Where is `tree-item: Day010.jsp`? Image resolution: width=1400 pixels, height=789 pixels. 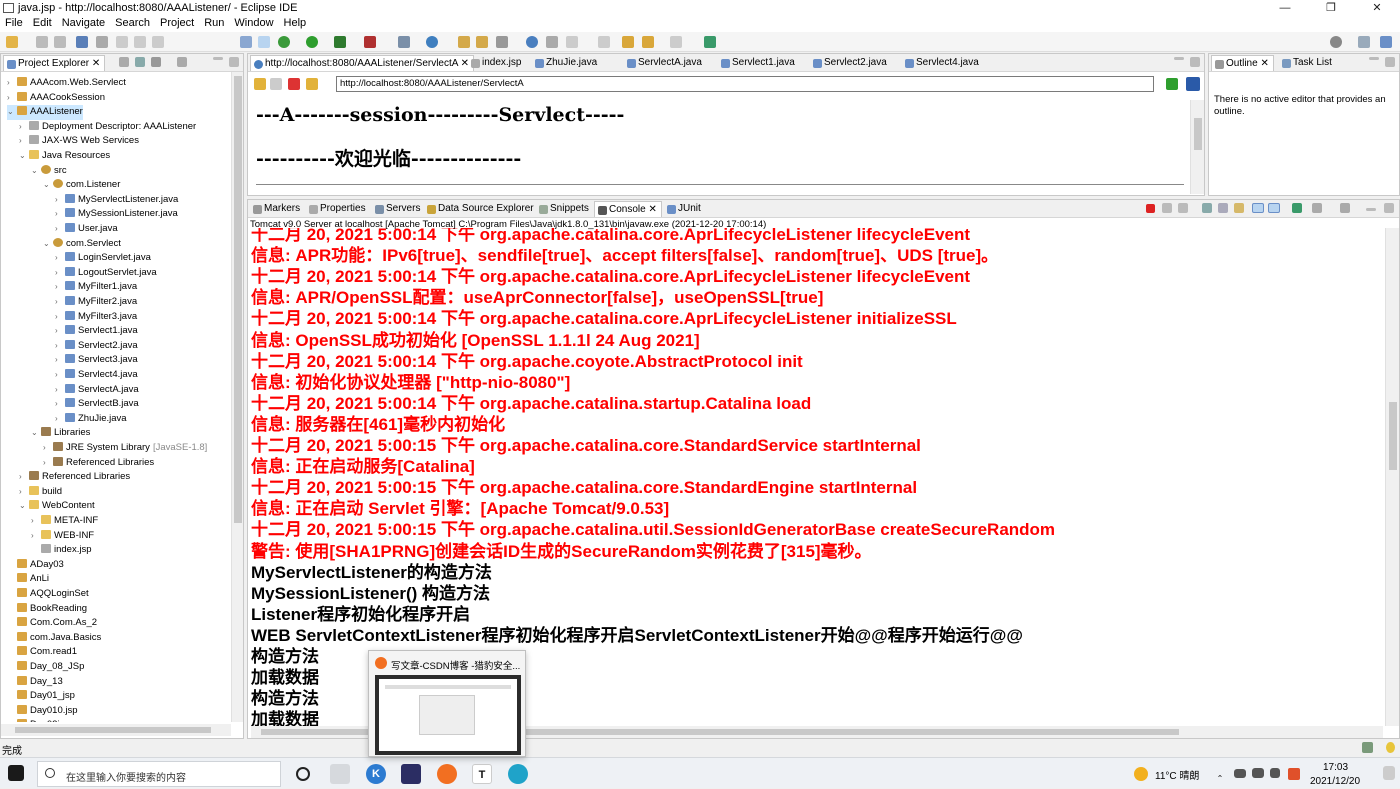
tree-item: Day010.jsp is located at coordinates (42, 711).